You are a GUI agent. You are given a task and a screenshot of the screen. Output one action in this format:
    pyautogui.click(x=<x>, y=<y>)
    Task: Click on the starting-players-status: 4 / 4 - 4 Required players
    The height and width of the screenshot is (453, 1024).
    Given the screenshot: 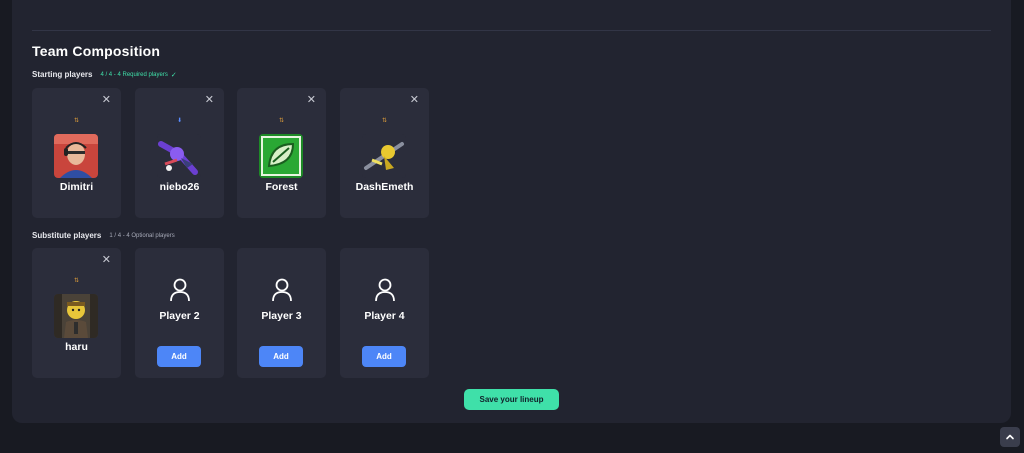 What is the action you would take?
    pyautogui.click(x=134, y=74)
    